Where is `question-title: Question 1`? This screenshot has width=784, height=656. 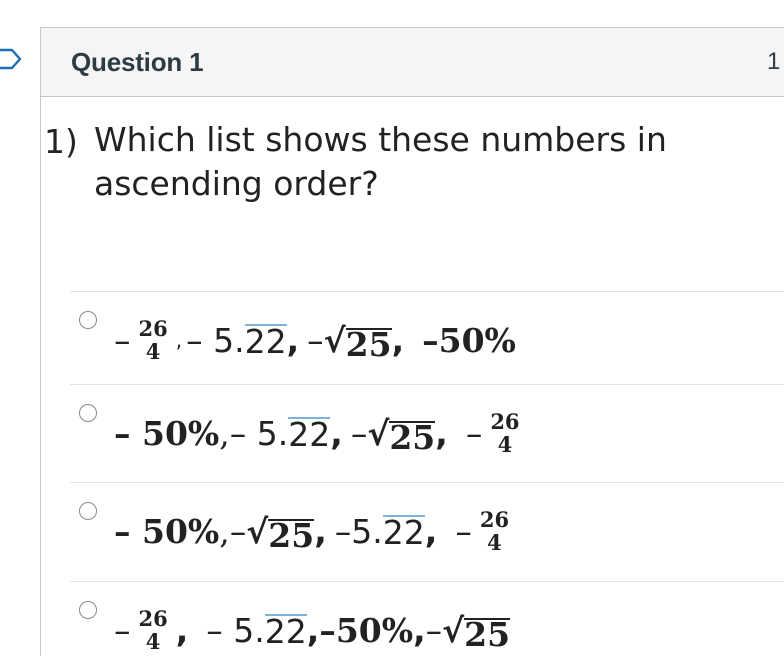
question-title: Question 1 is located at coordinates (137, 62).